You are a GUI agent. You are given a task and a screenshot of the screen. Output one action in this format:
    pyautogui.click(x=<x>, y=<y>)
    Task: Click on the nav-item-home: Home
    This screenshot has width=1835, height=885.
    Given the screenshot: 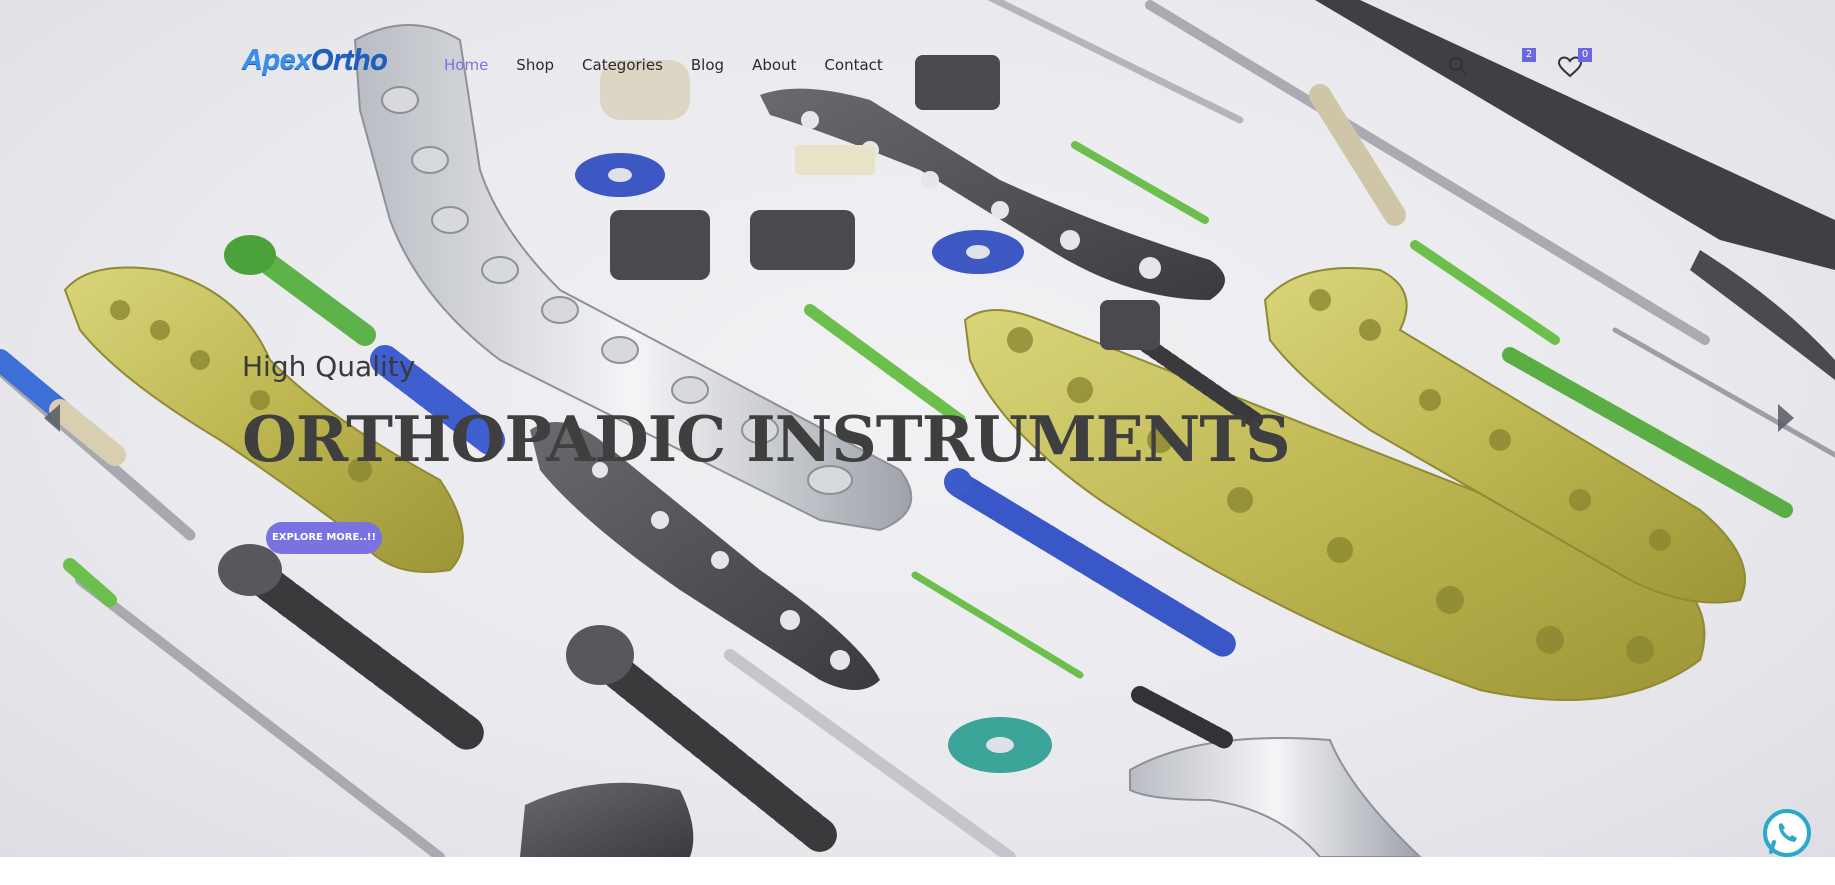 What is the action you would take?
    pyautogui.click(x=466, y=65)
    